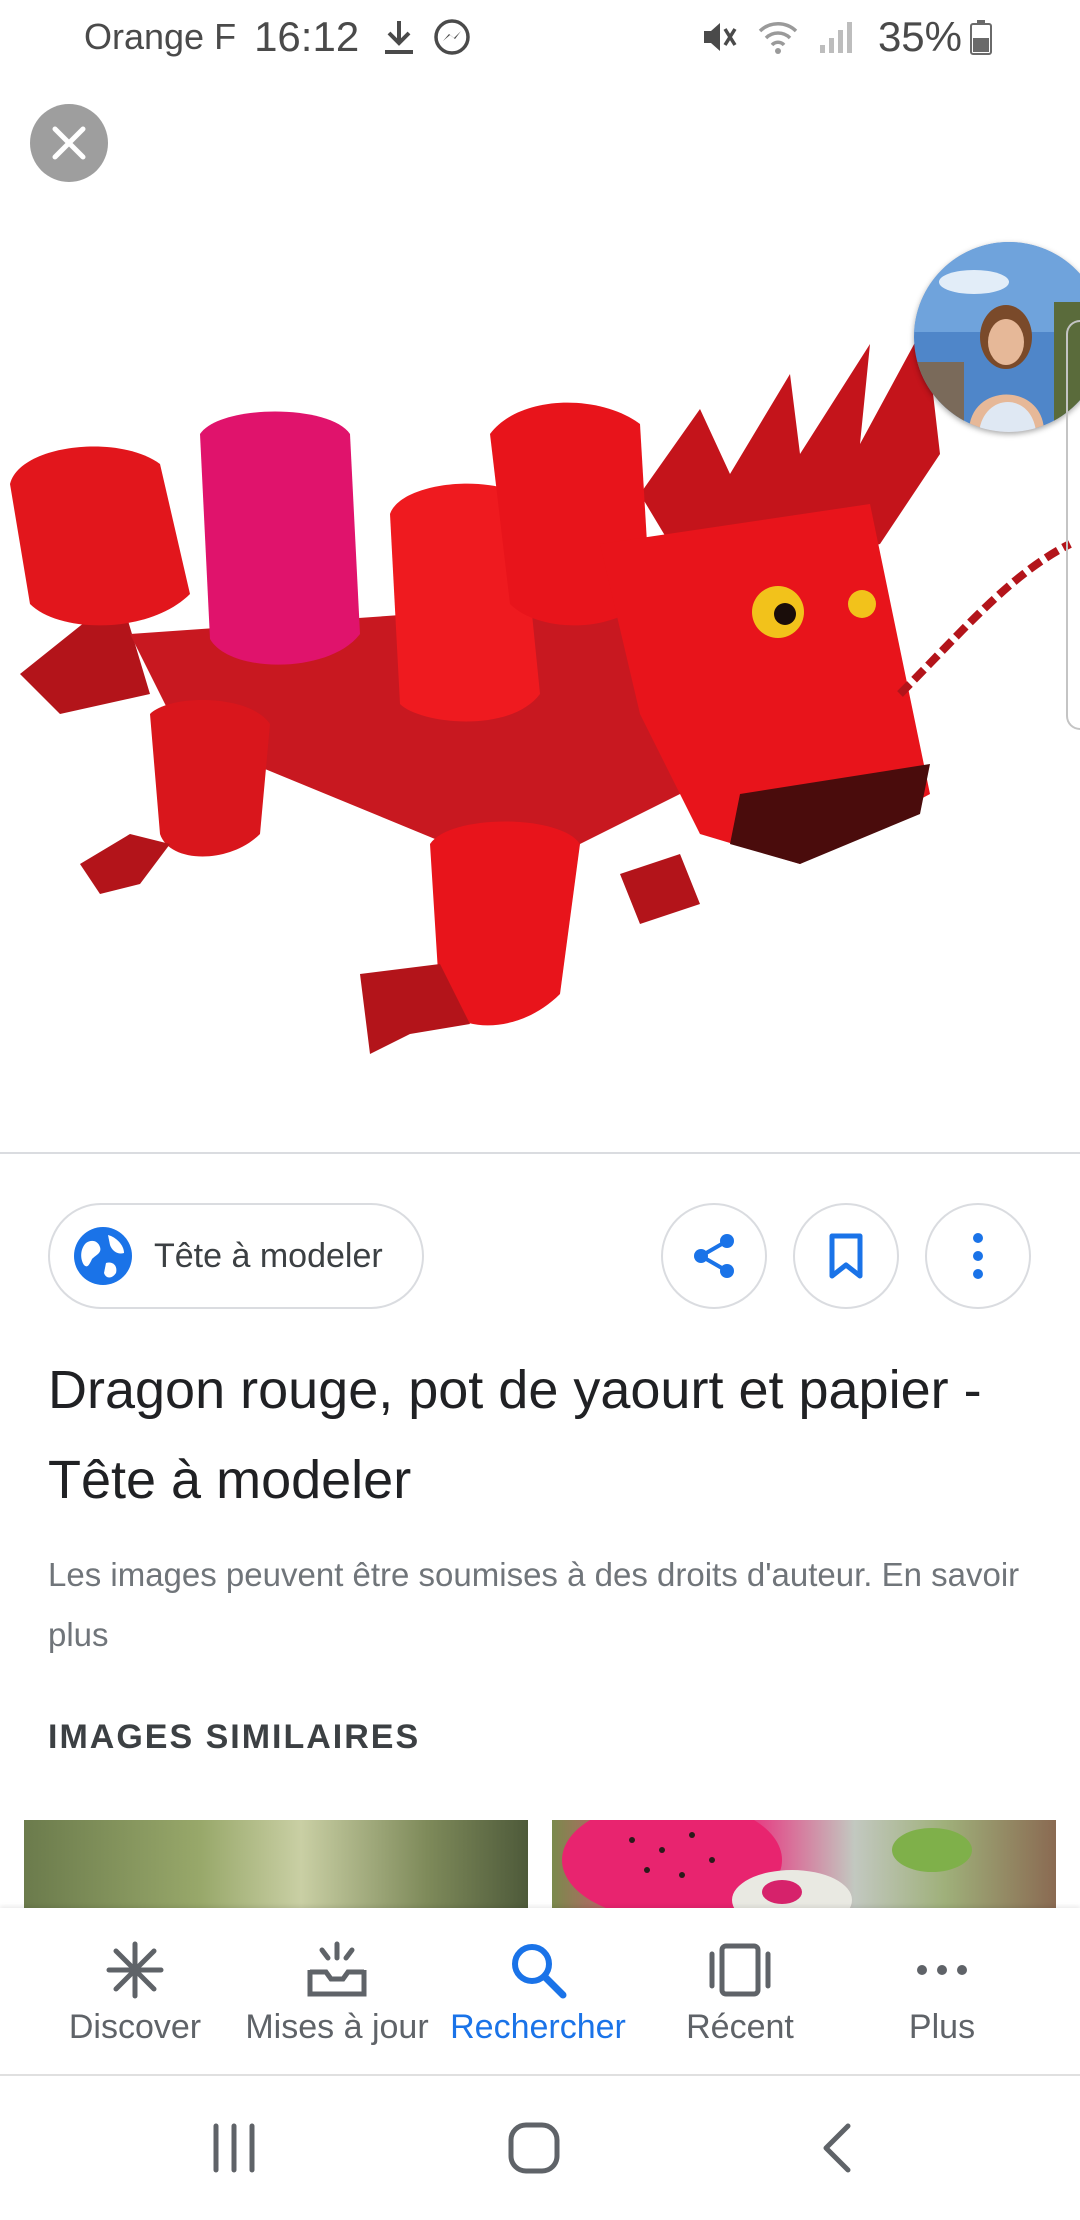  I want to click on globe-icon, so click(103, 1256).